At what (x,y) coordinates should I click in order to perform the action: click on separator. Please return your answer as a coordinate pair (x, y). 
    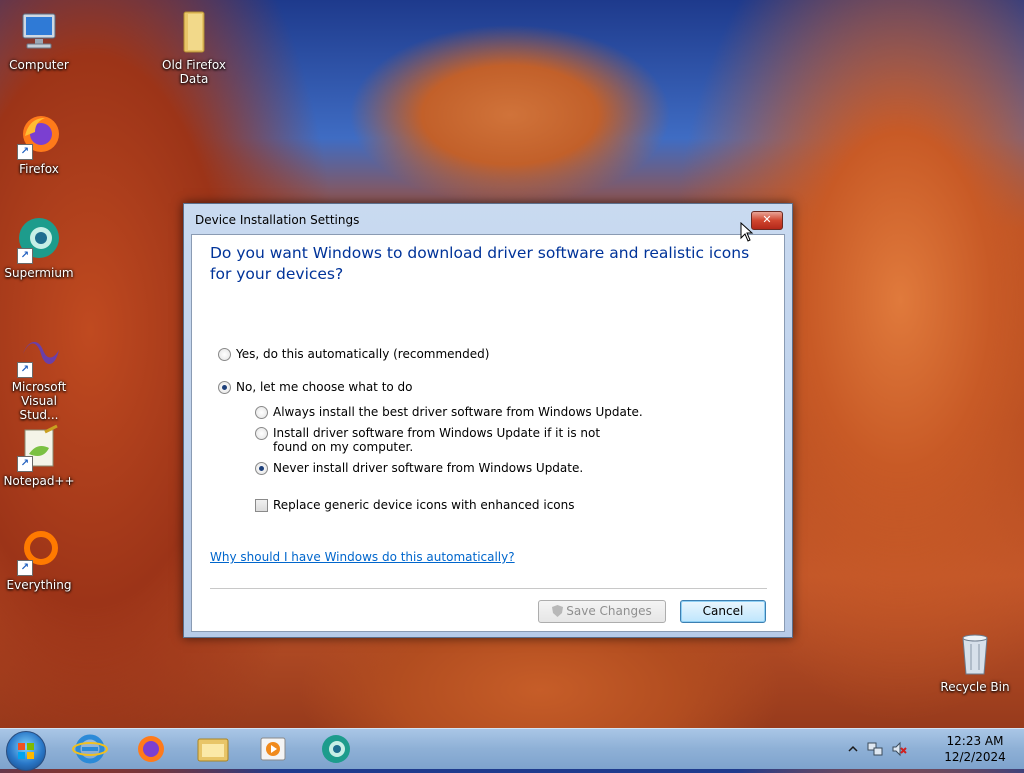
    Looking at the image, I should click on (488, 588).